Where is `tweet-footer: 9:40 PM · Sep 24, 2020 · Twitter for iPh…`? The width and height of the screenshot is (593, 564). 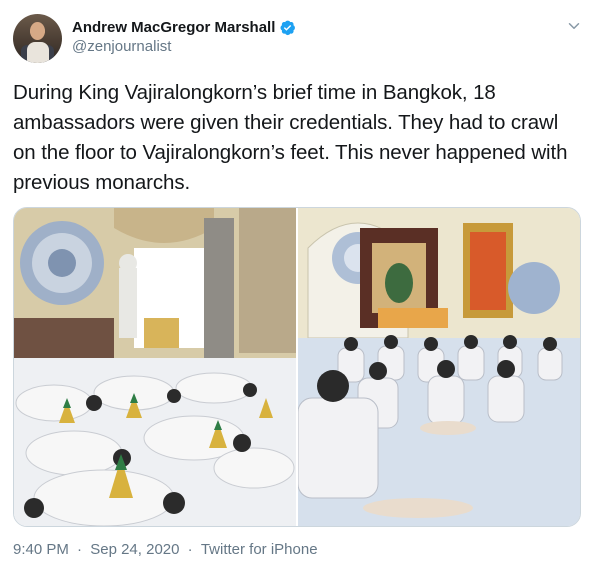
tweet-footer: 9:40 PM · Sep 24, 2020 · Twitter for iPh… is located at coordinates (165, 549).